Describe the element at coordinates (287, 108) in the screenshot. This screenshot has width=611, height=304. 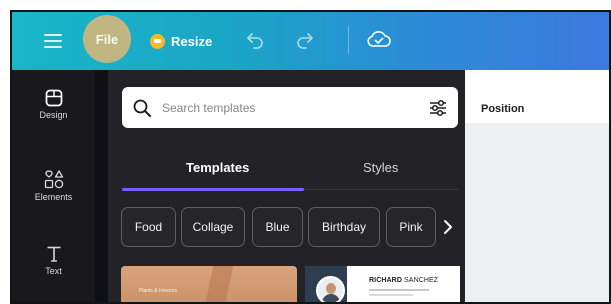
I see `search-input` at that location.